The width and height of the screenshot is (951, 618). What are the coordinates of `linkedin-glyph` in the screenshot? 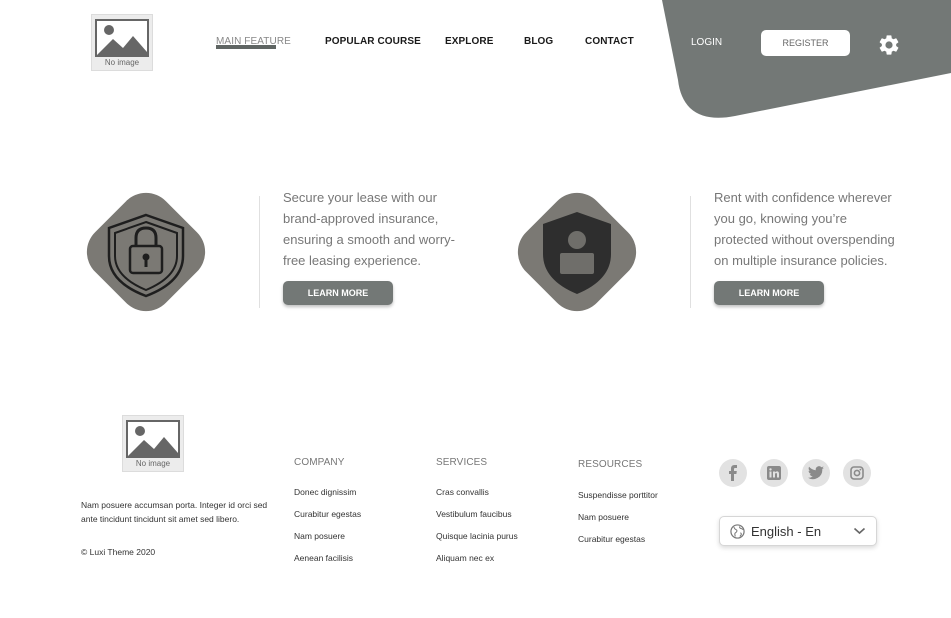 It's located at (774, 473).